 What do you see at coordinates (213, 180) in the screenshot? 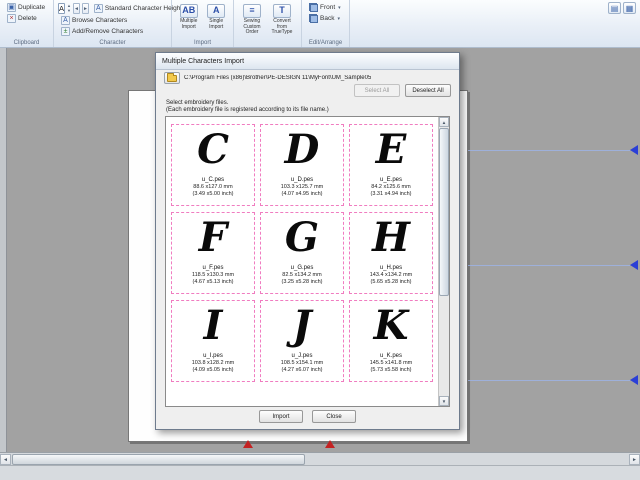
I see `file-name: u_C.pes` at bounding box center [213, 180].